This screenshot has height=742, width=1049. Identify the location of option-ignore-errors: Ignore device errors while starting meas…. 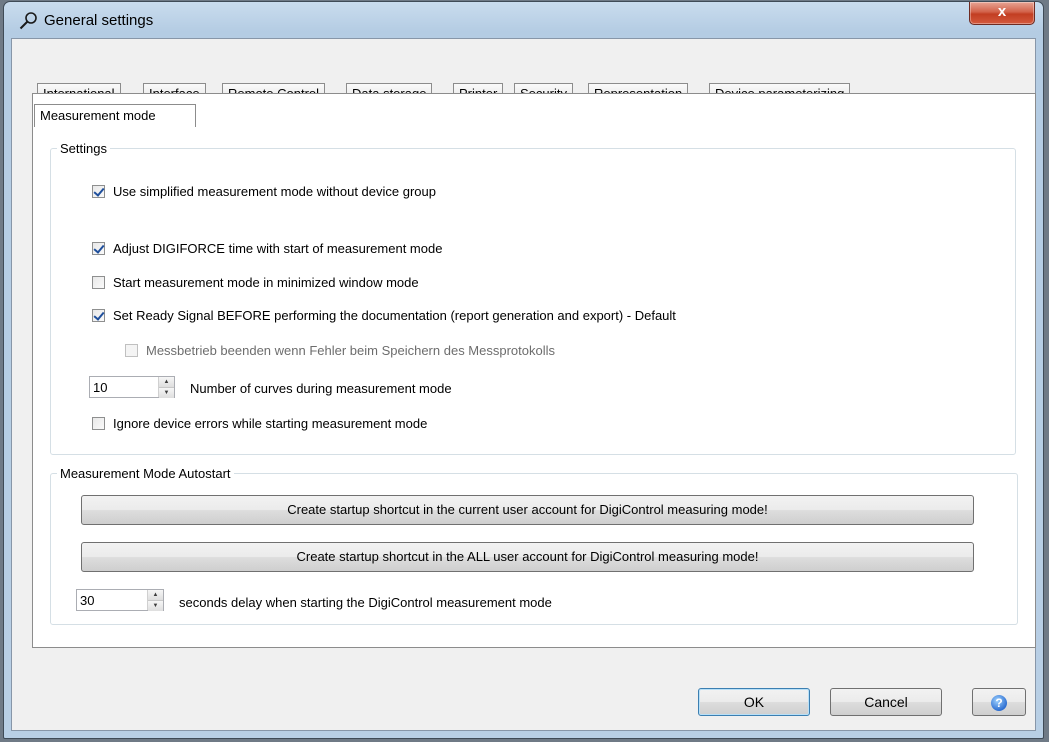
(259, 423).